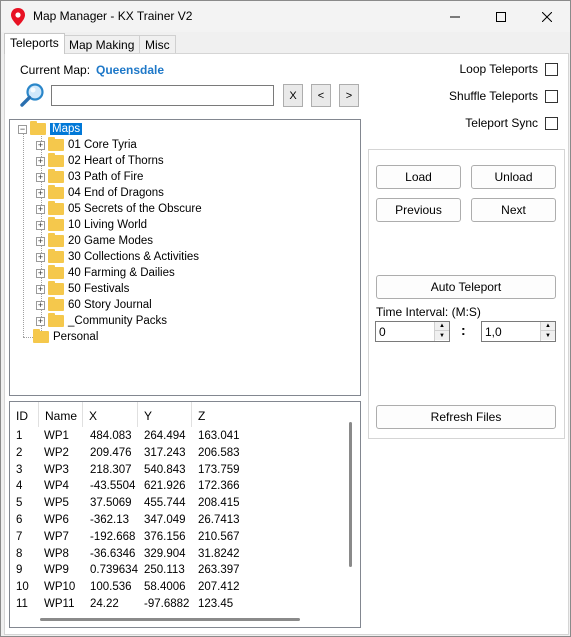 The height and width of the screenshot is (637, 571). Describe the element at coordinates (94, 305) in the screenshot. I see `tree-node: + 60 Story Journal` at that location.